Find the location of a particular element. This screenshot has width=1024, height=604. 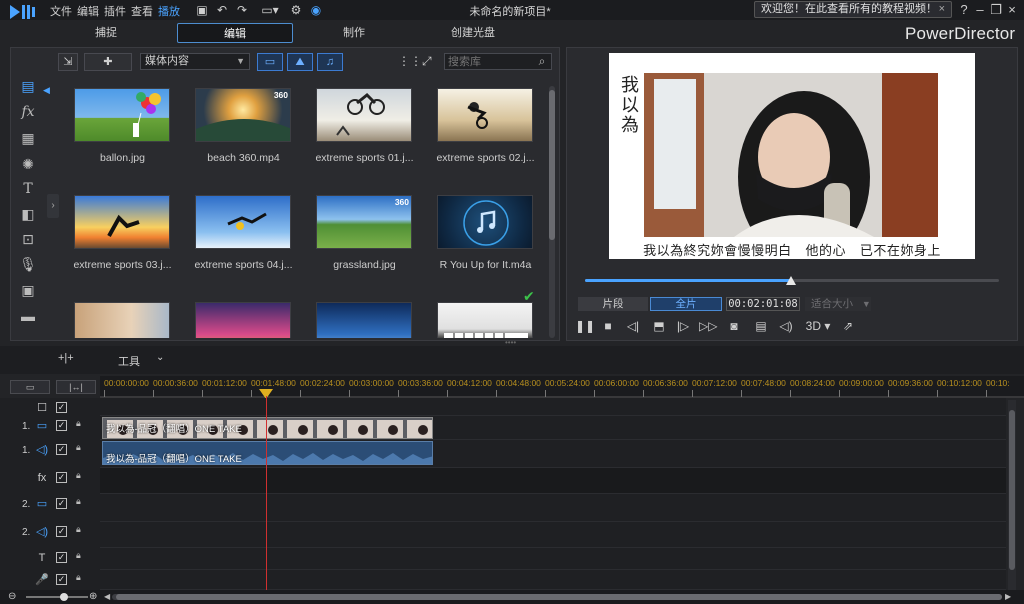

voice-over-mic-icon: 🎙 is located at coordinates (28, 264).